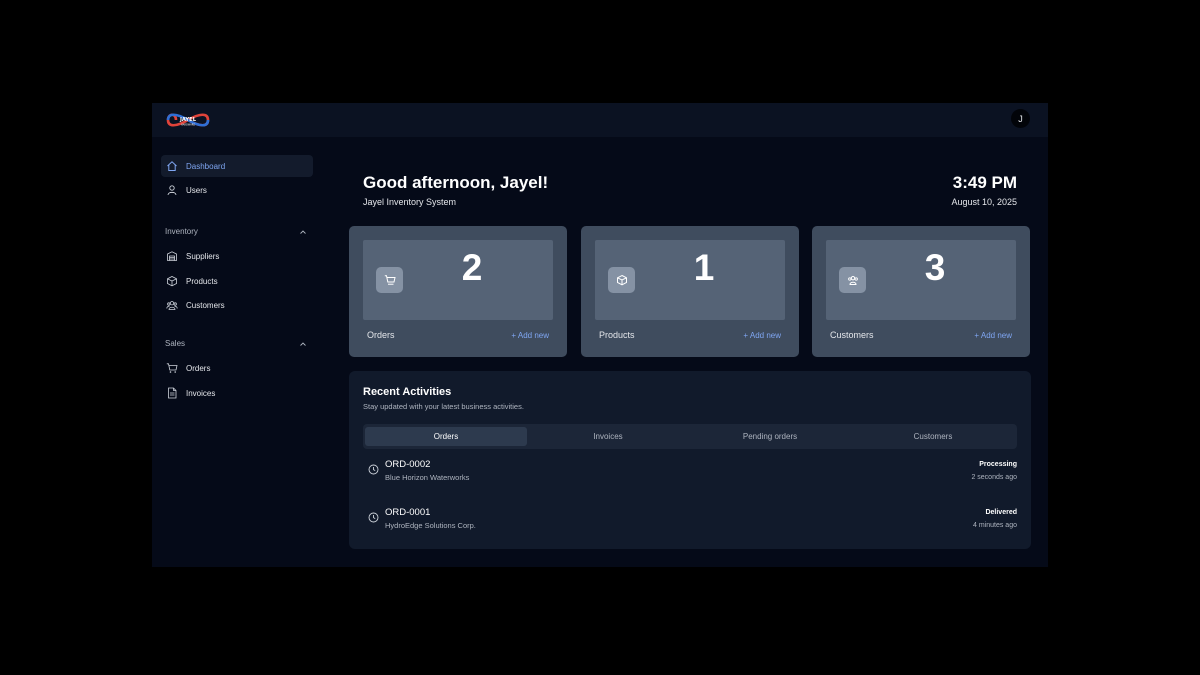 Image resolution: width=1200 pixels, height=675 pixels. What do you see at coordinates (1001, 512) in the screenshot?
I see `status-badge: Delivered` at bounding box center [1001, 512].